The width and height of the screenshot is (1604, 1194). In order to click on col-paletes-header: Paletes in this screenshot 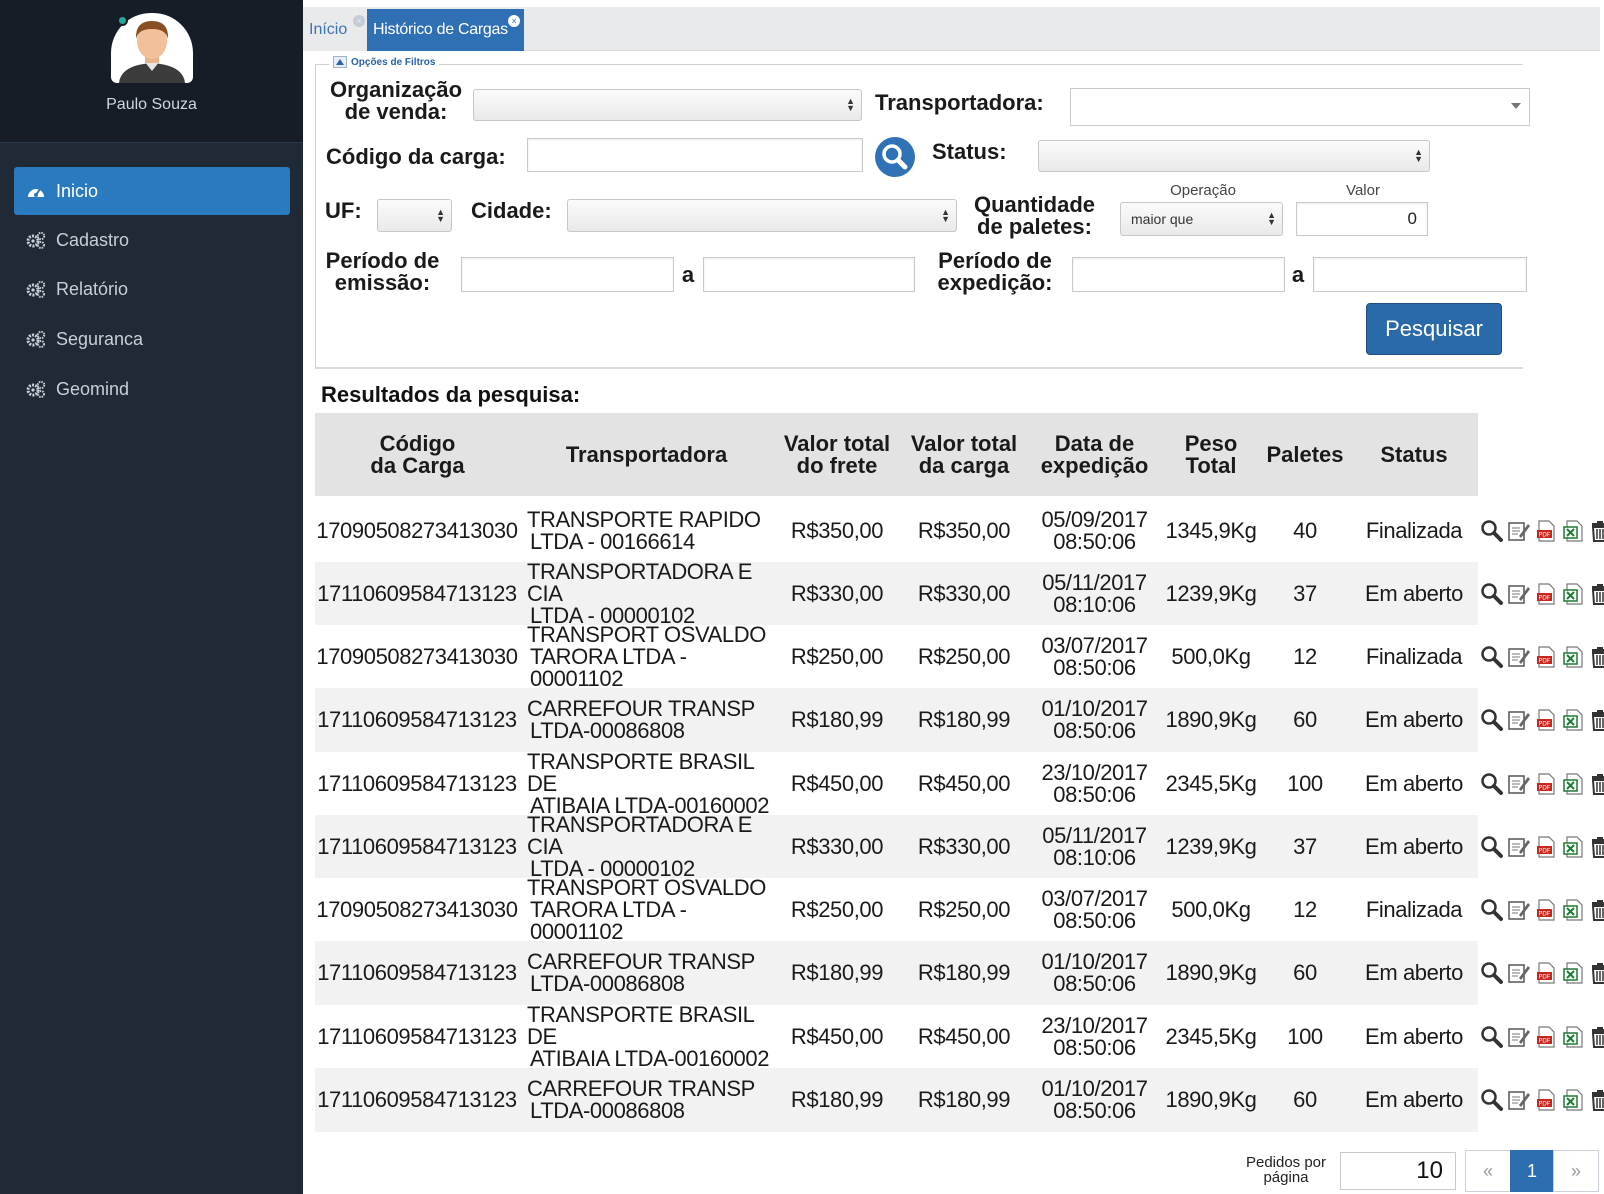, I will do `click(1305, 454)`.